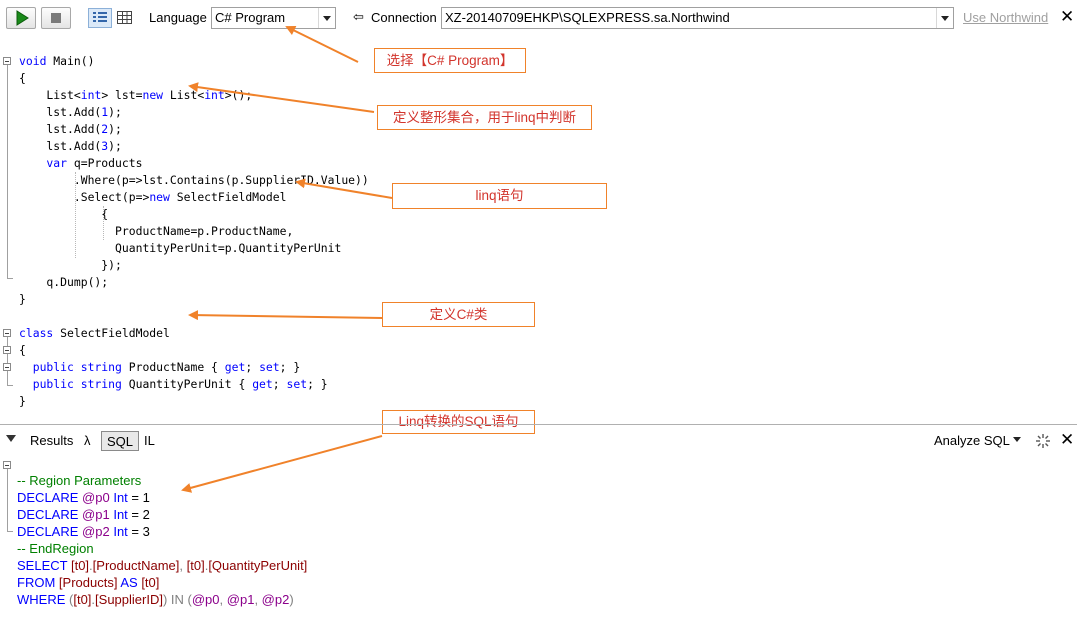 The image size is (1077, 625). Describe the element at coordinates (7, 465) in the screenshot. I see `fold-toggle-icon` at that location.